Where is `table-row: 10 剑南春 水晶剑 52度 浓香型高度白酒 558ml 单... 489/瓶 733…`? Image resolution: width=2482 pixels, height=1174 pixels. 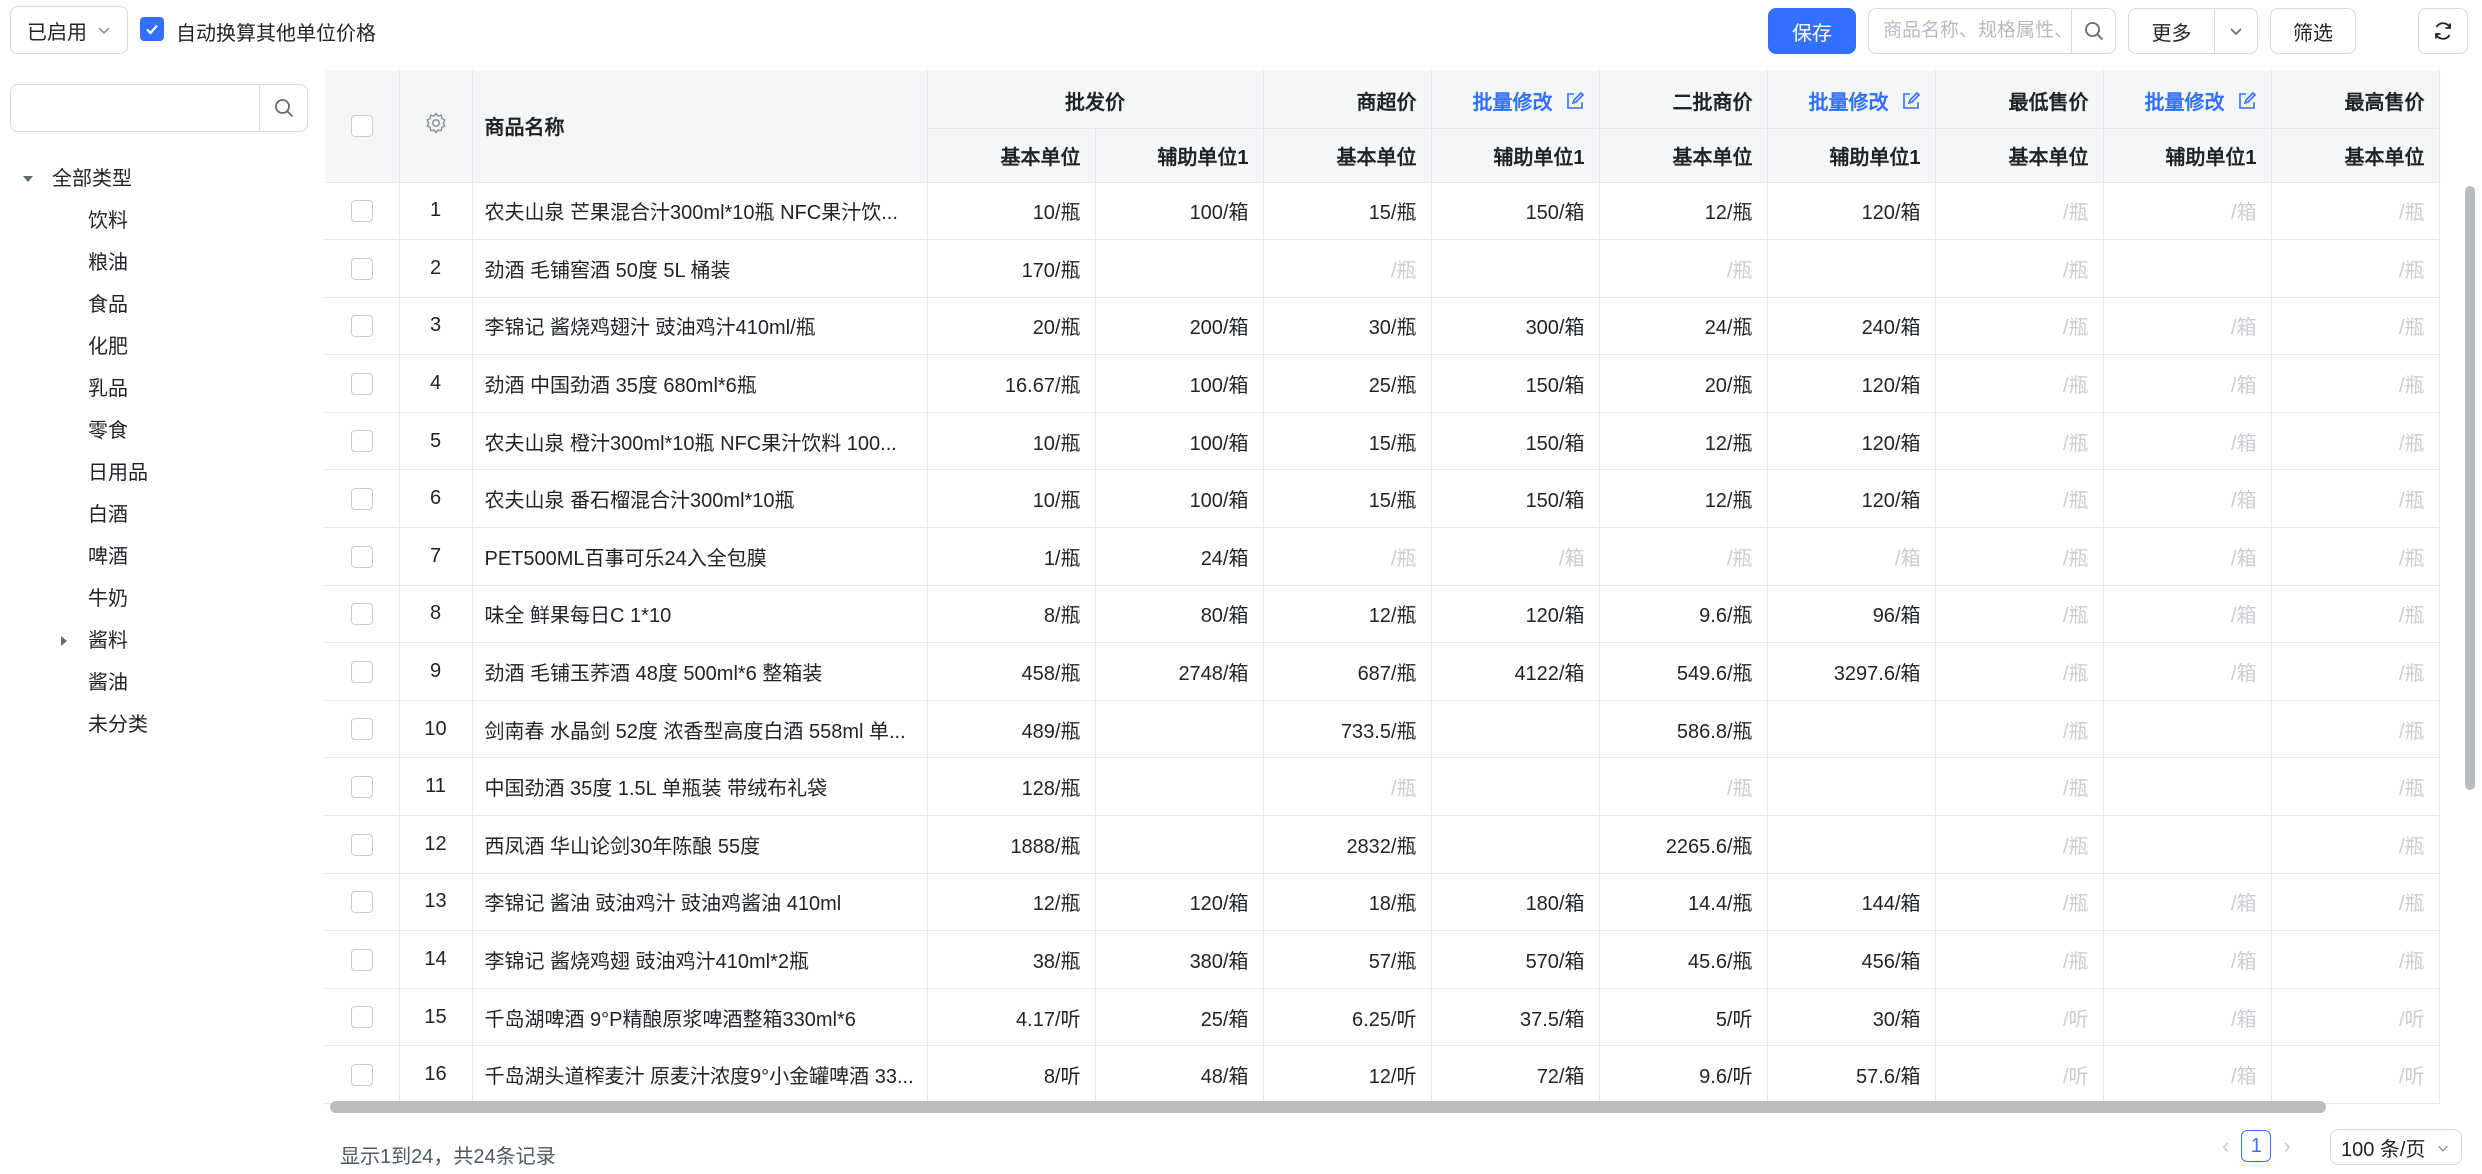
table-row: 10 剑南春 水晶剑 52度 浓香型高度白酒 558ml 单... 489/瓶 733… is located at coordinates (1382, 729).